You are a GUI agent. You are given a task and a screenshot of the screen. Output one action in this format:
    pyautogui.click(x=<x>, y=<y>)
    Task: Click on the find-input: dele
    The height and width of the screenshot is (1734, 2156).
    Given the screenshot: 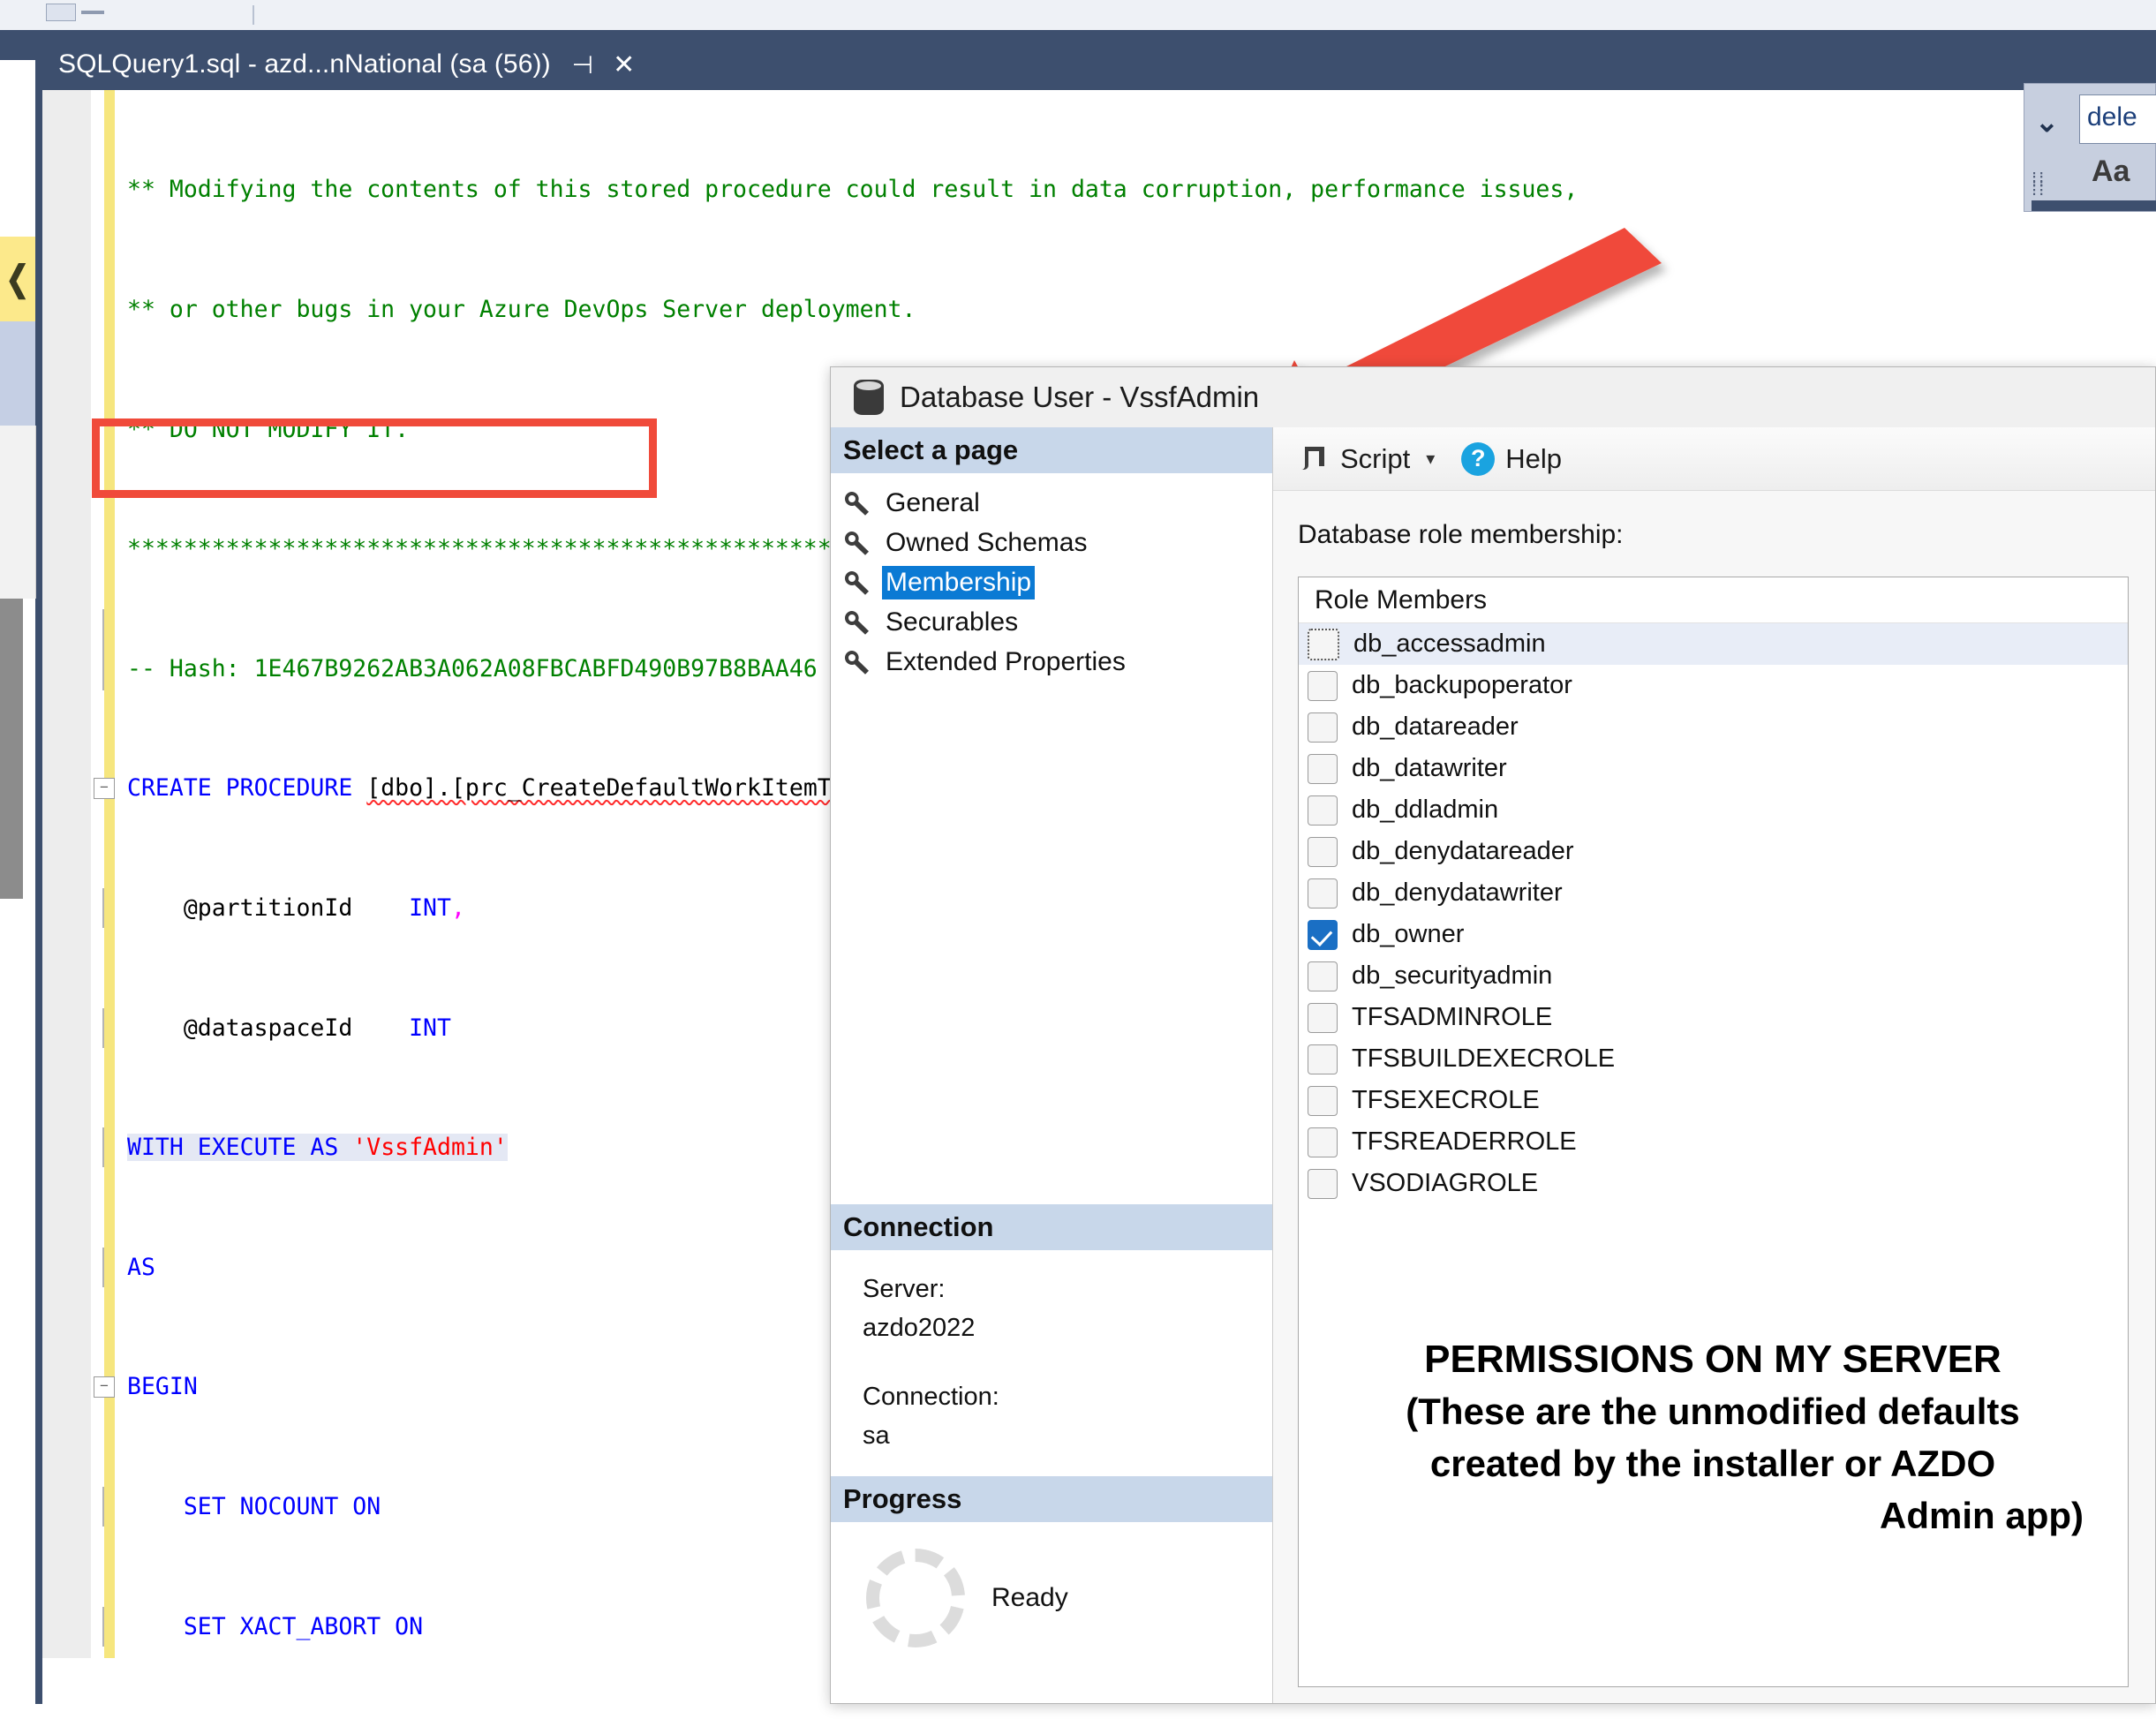 What is the action you would take?
    pyautogui.click(x=2117, y=119)
    